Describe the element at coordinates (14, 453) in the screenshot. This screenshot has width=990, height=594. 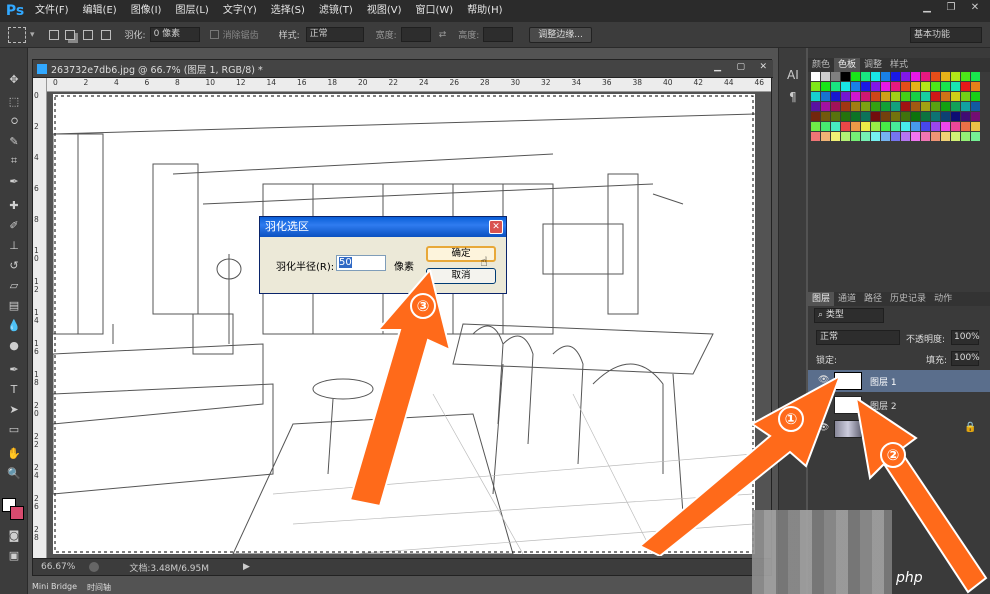
I see `hand-tool-icon: ✋` at that location.